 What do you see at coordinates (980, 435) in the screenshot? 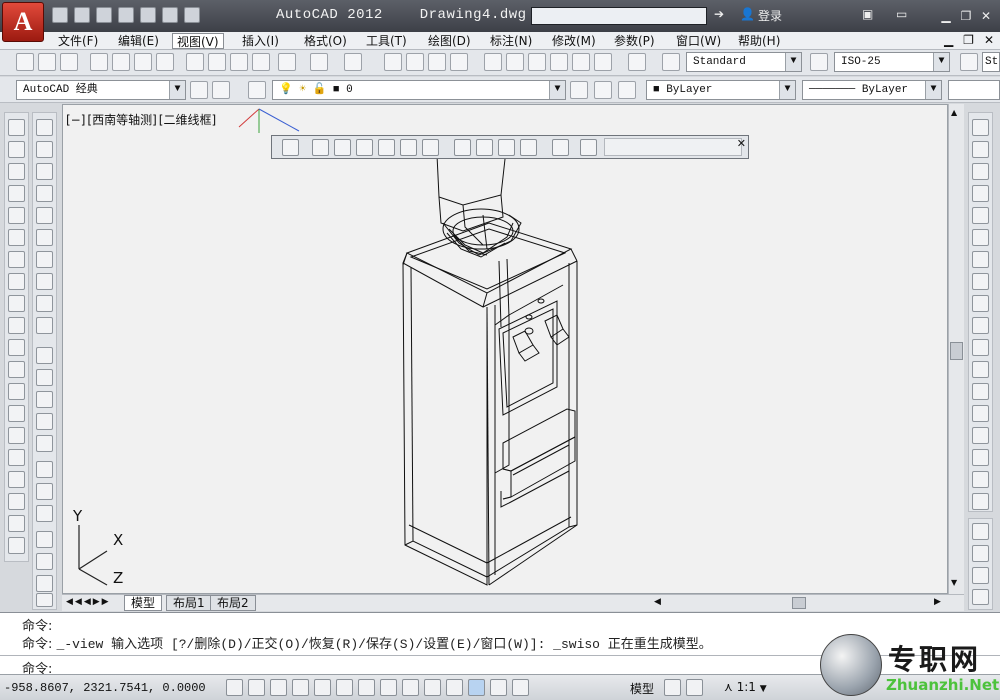
I see `chamfer-icon` at bounding box center [980, 435].